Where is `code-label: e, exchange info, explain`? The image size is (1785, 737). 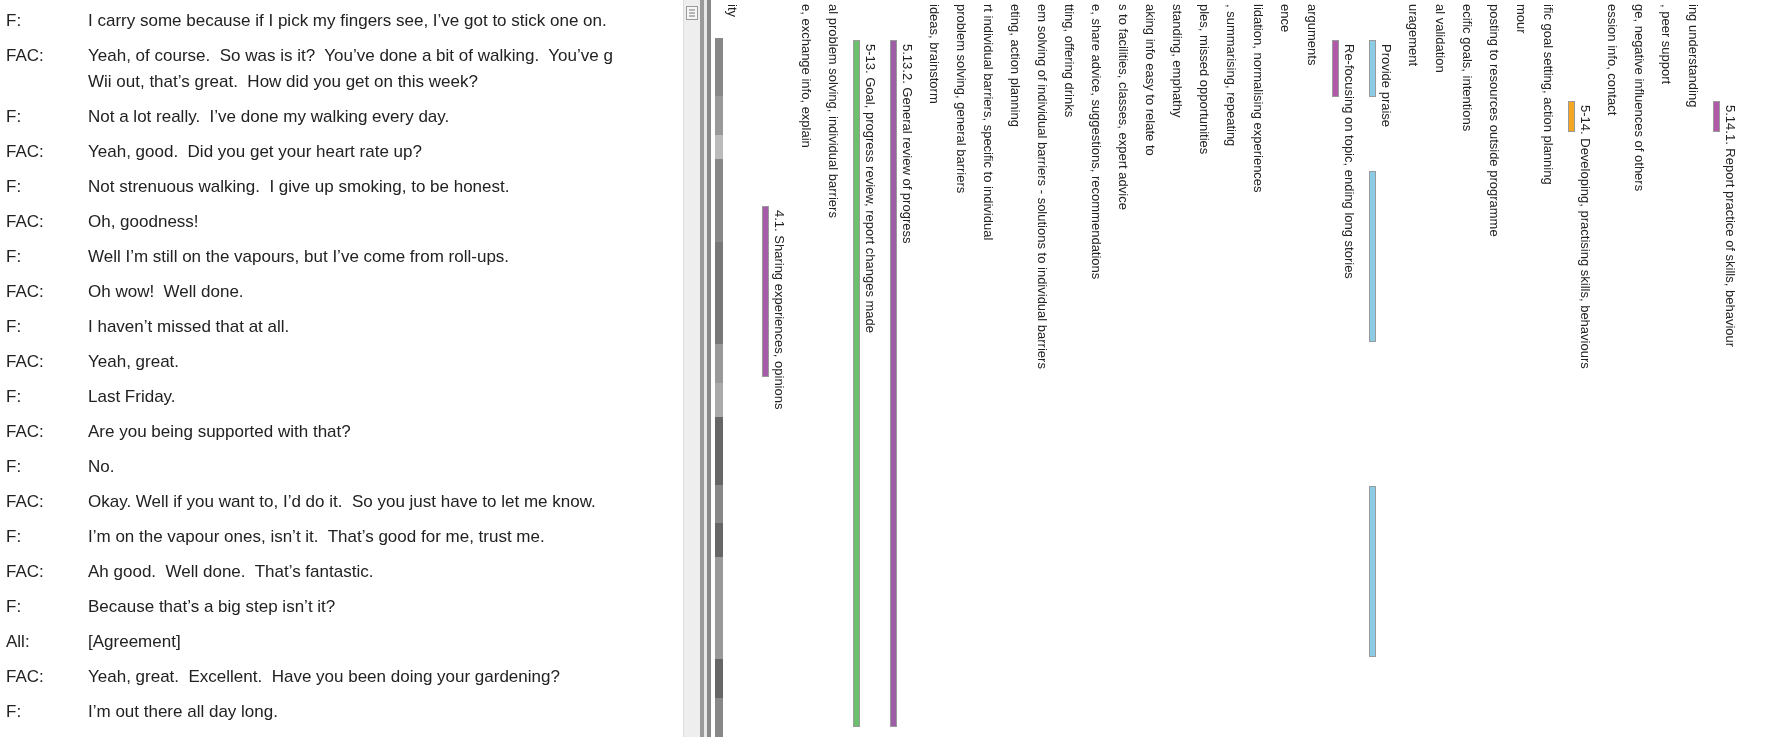
code-label: e, exchange info, explain is located at coordinates (806, 76).